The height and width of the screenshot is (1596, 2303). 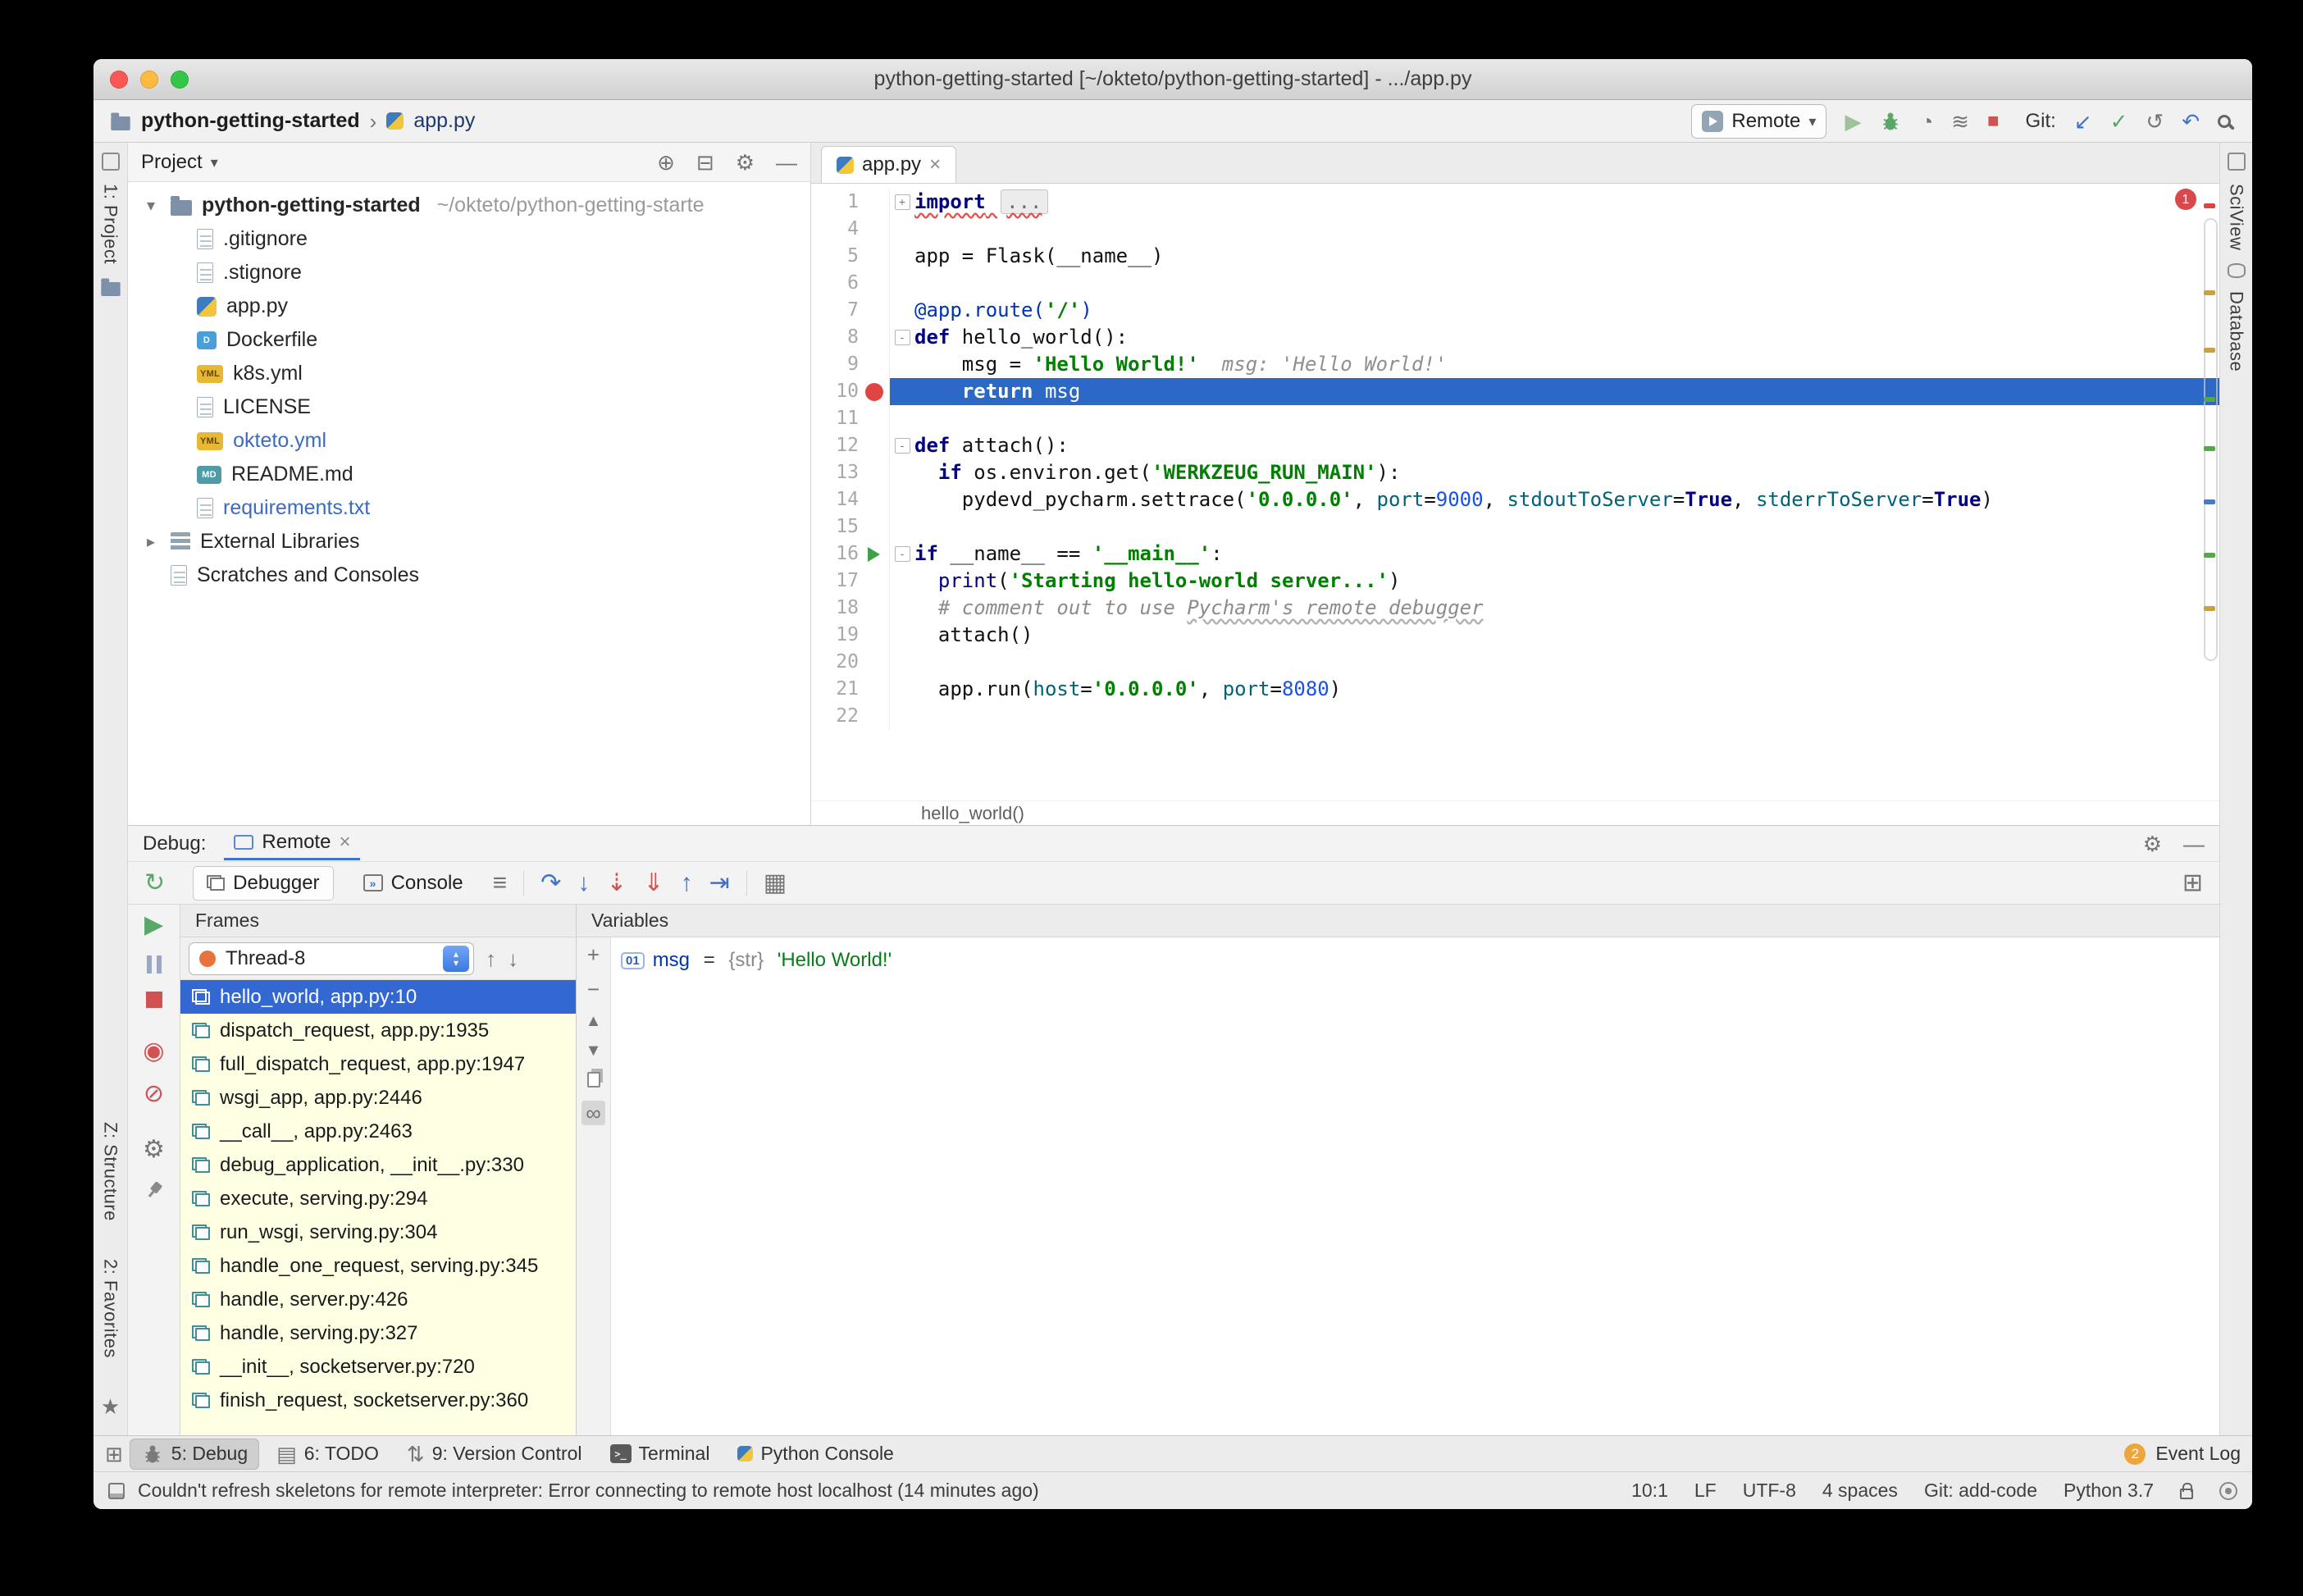 I want to click on tab-debugger: Debugger, so click(x=263, y=883).